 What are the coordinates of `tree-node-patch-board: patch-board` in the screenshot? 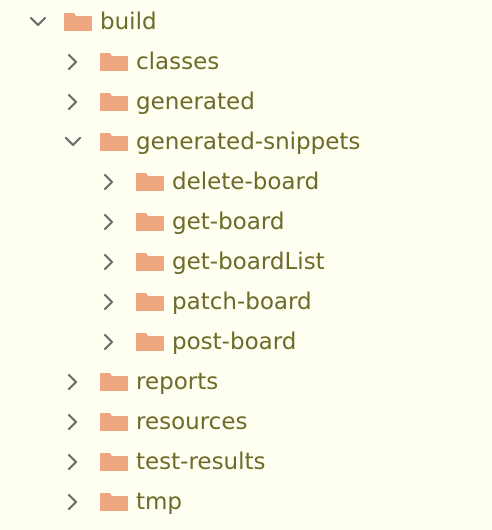 It's located at (246, 302).